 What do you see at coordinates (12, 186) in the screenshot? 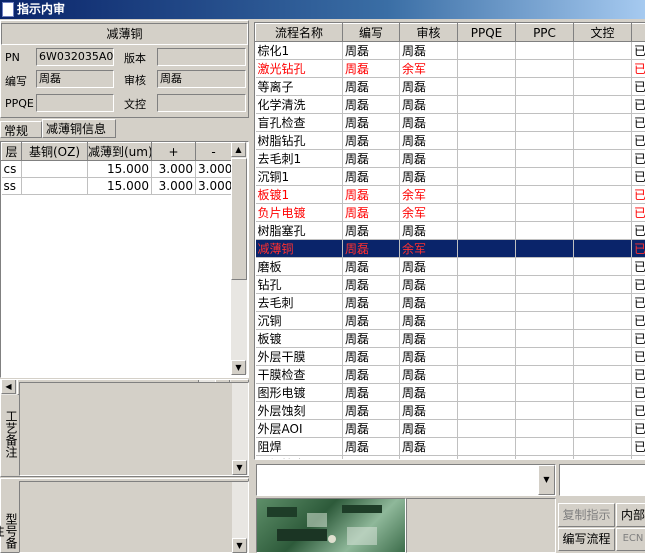
I see `cell-layer: ss` at bounding box center [12, 186].